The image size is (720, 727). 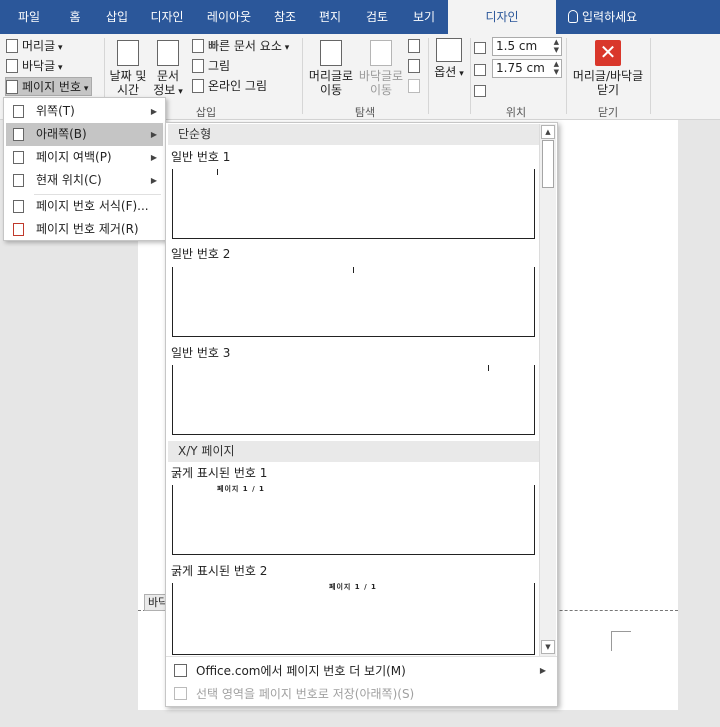 What do you see at coordinates (353, 619) in the screenshot?
I see `gallery-item-bold-numbers-2: 페이지 1 / 1` at bounding box center [353, 619].